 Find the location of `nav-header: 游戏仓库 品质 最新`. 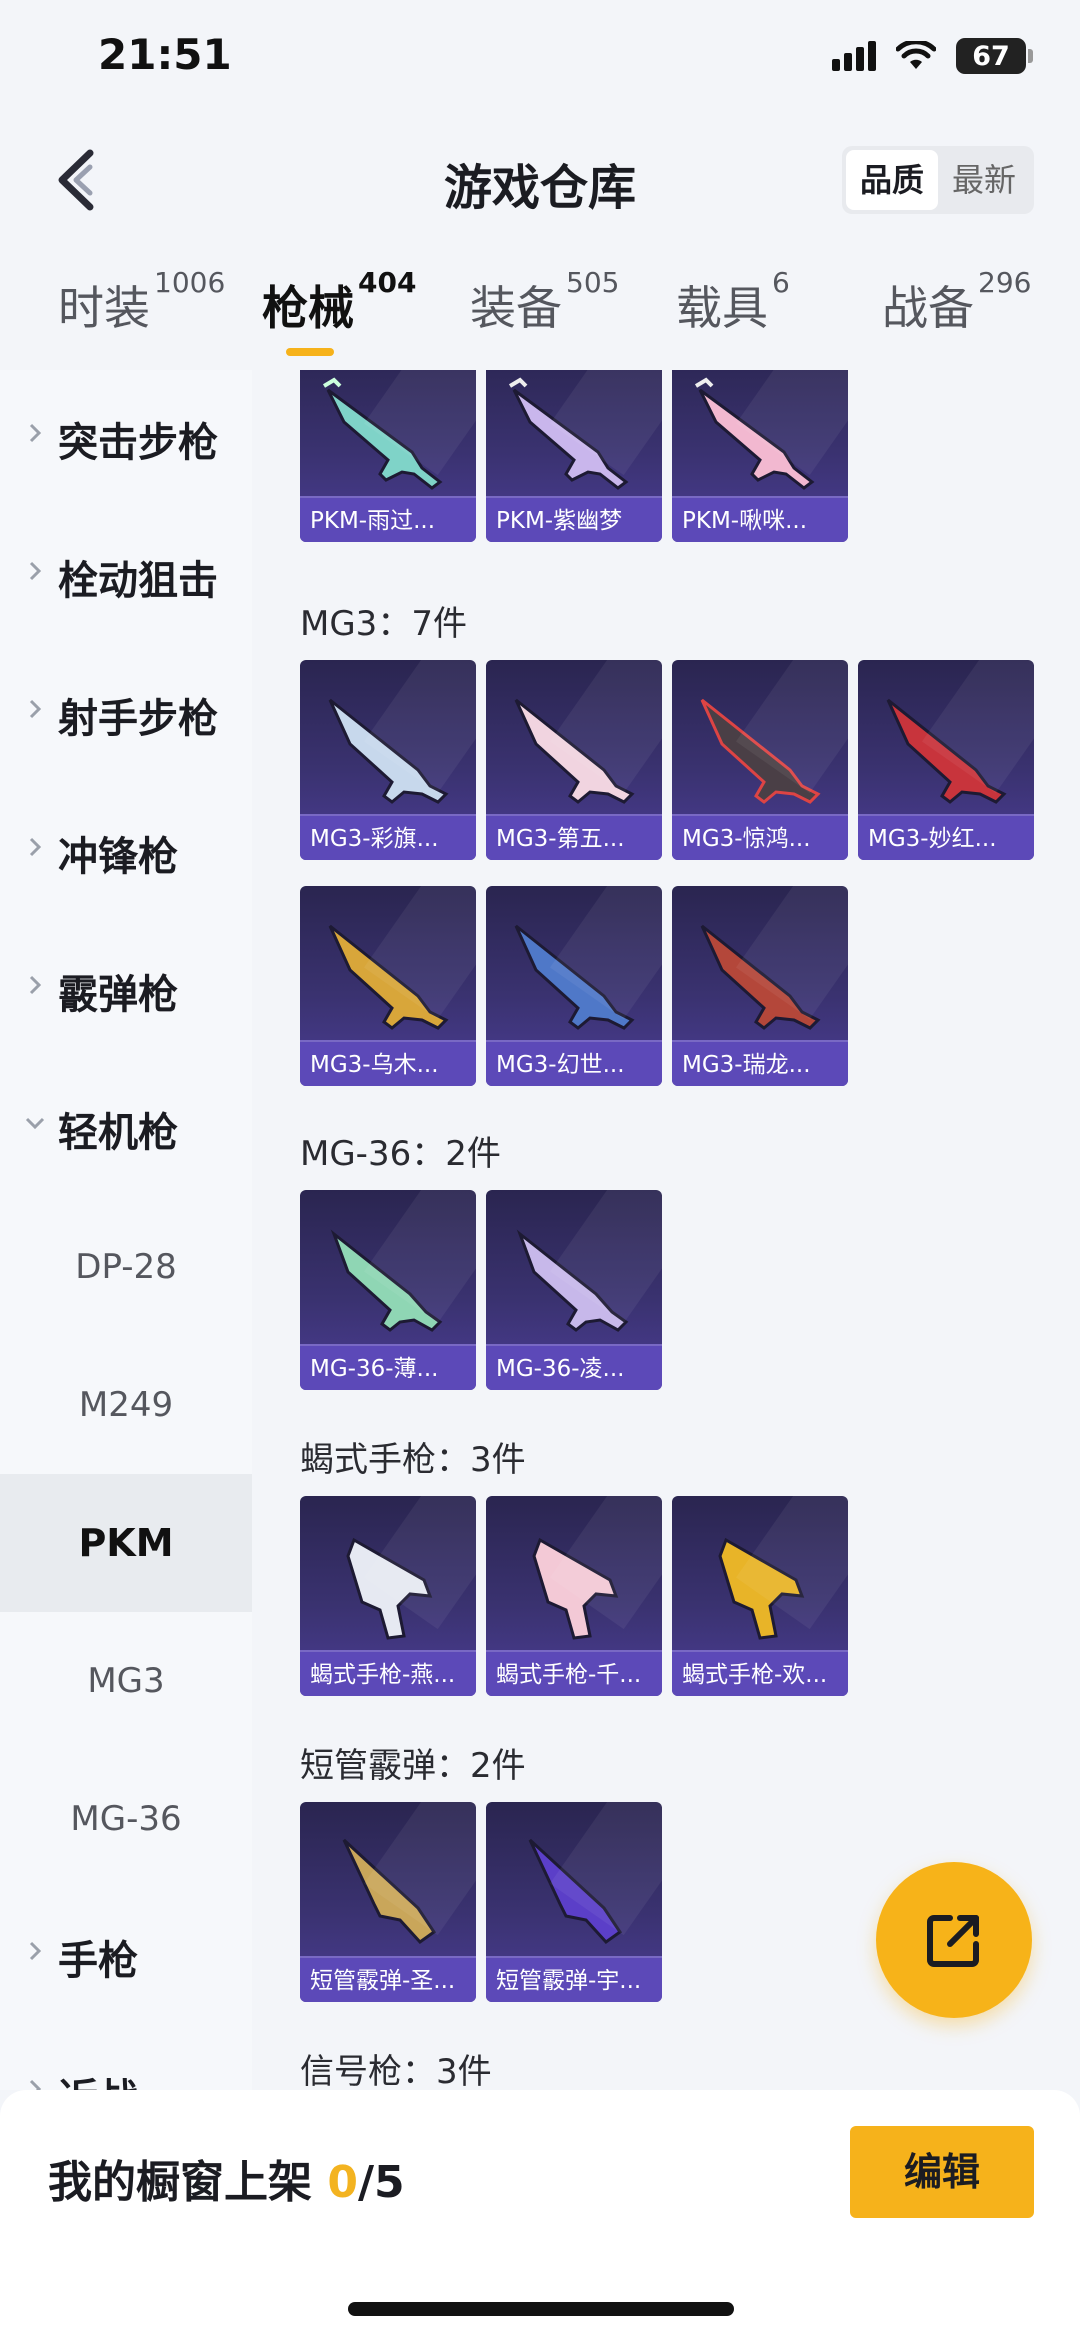

nav-header: 游戏仓库 品质 最新 is located at coordinates (540, 180).